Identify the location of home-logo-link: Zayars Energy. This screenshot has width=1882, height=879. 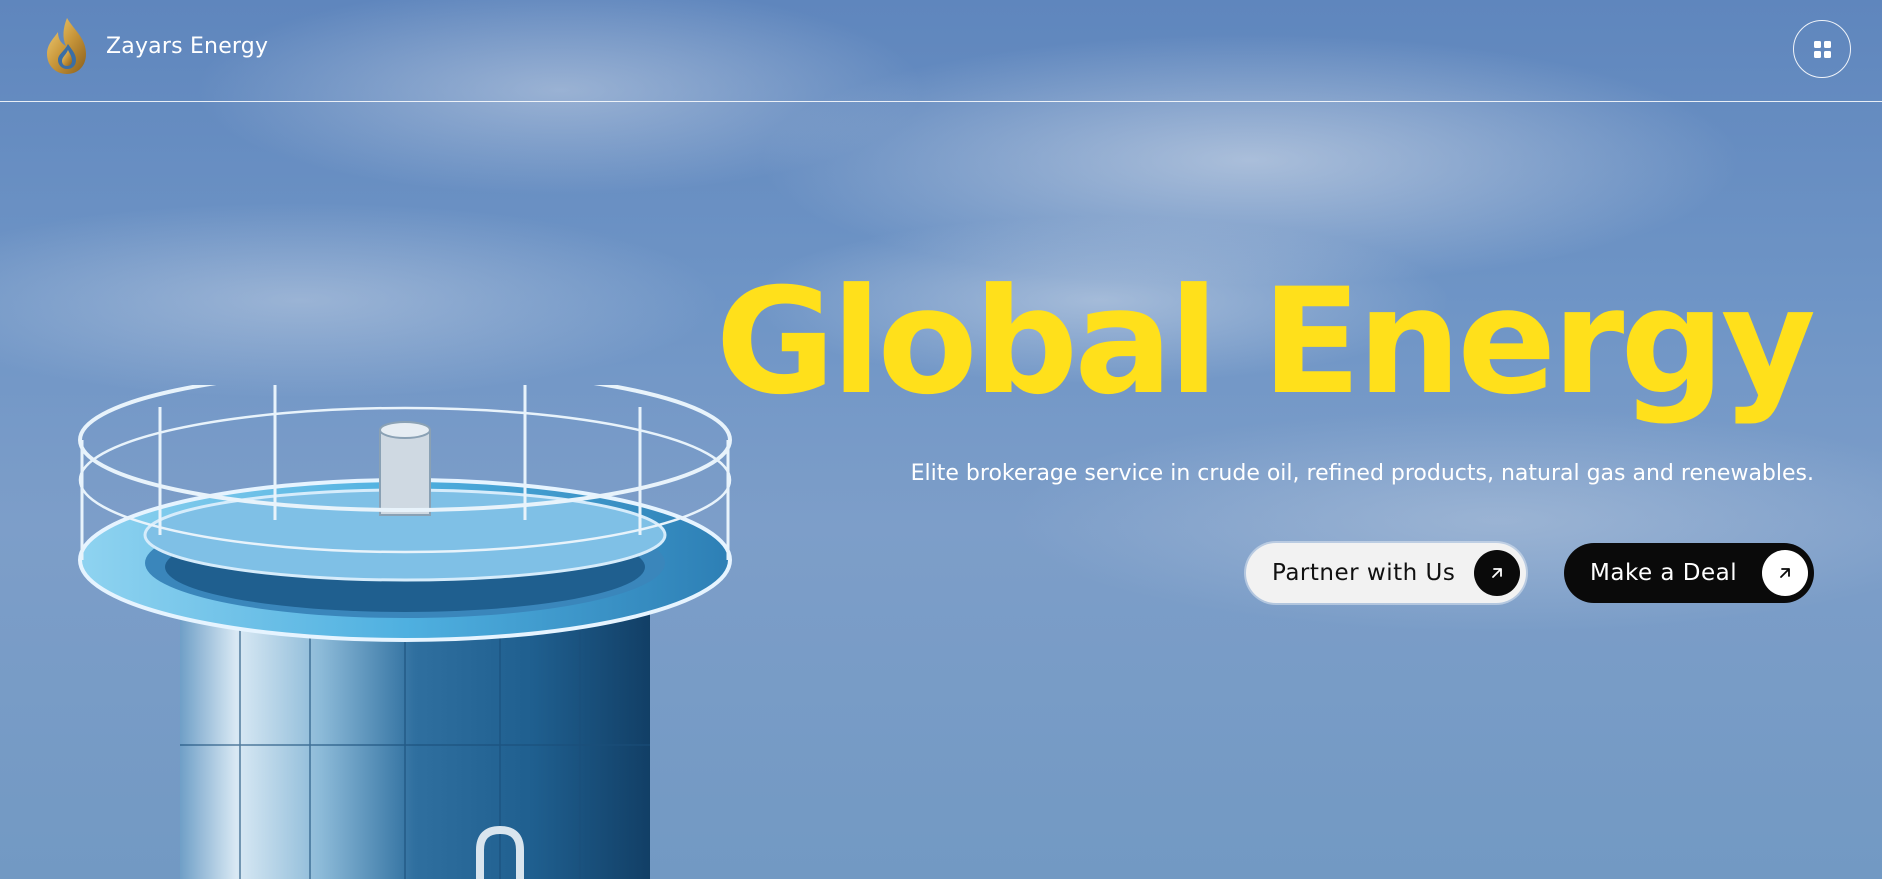
(155, 46).